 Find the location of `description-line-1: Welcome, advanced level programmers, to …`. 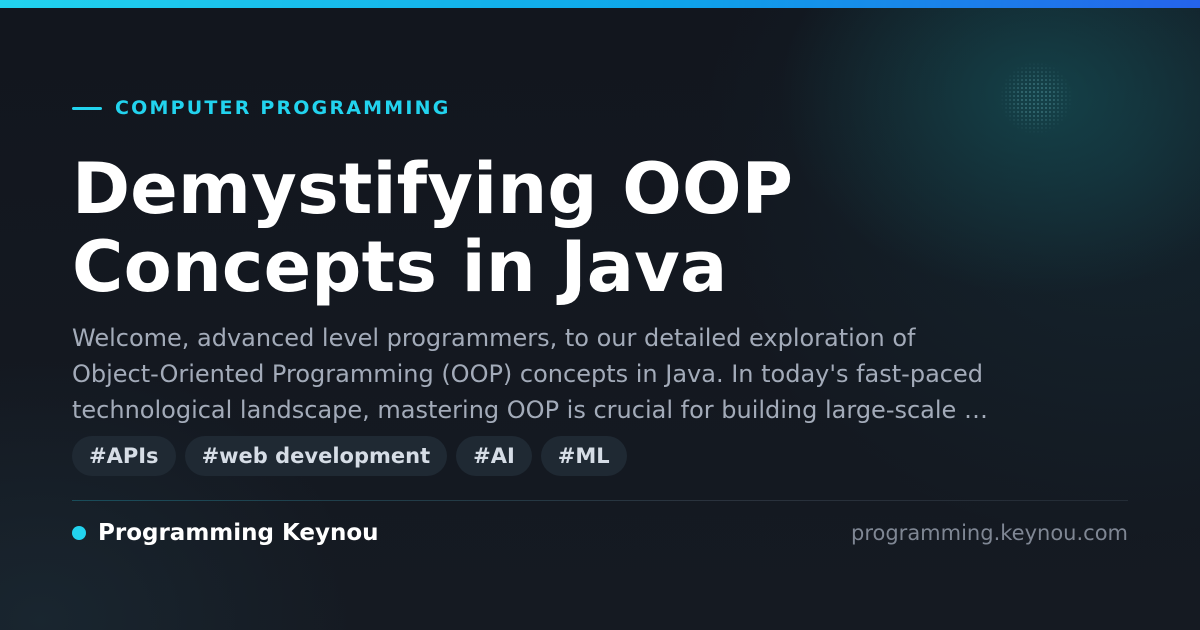

description-line-1: Welcome, advanced level programmers, to … is located at coordinates (494, 338).